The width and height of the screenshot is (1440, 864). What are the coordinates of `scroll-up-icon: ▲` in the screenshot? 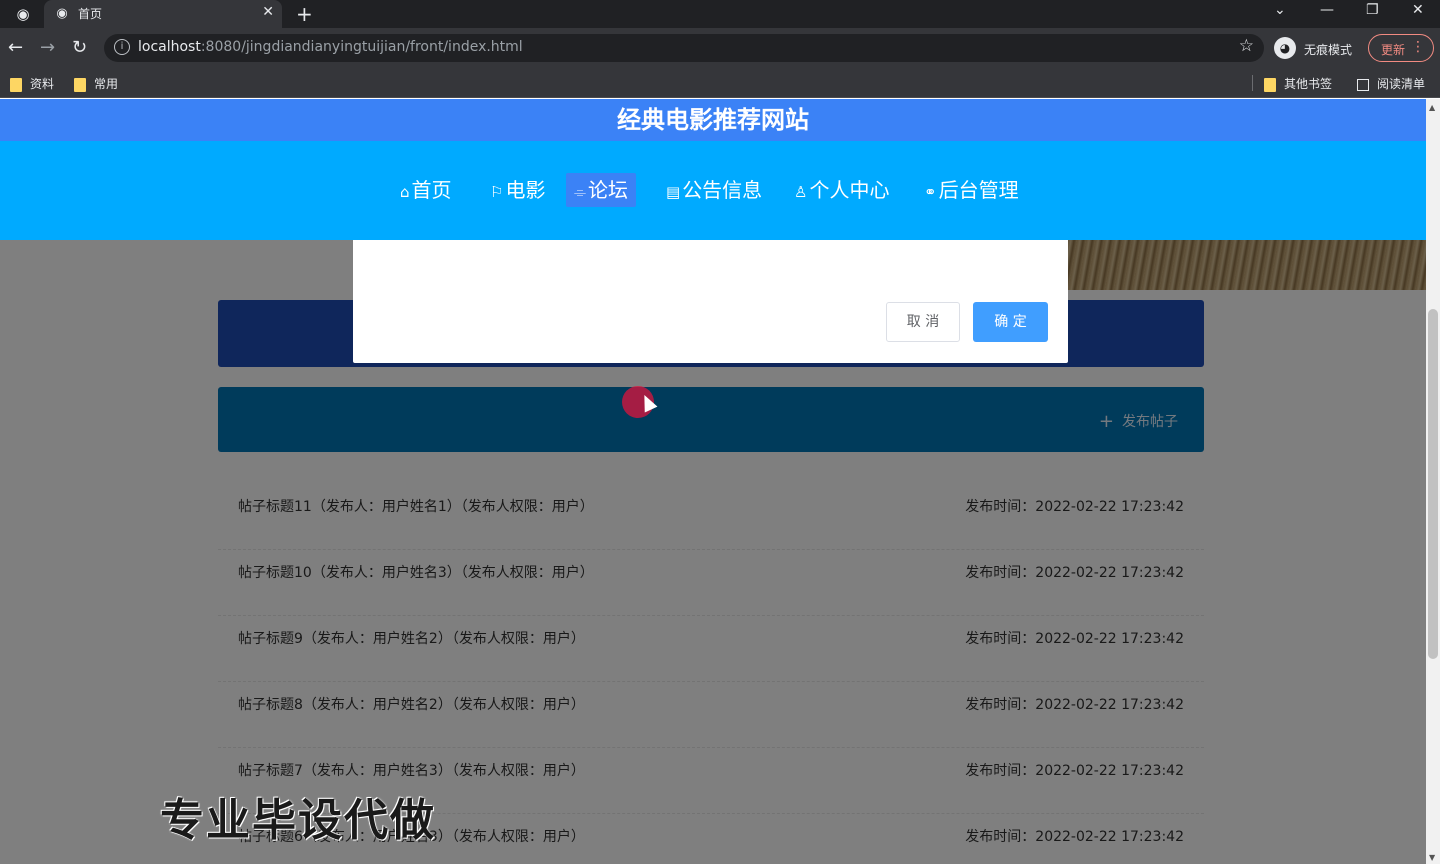 It's located at (1432, 107).